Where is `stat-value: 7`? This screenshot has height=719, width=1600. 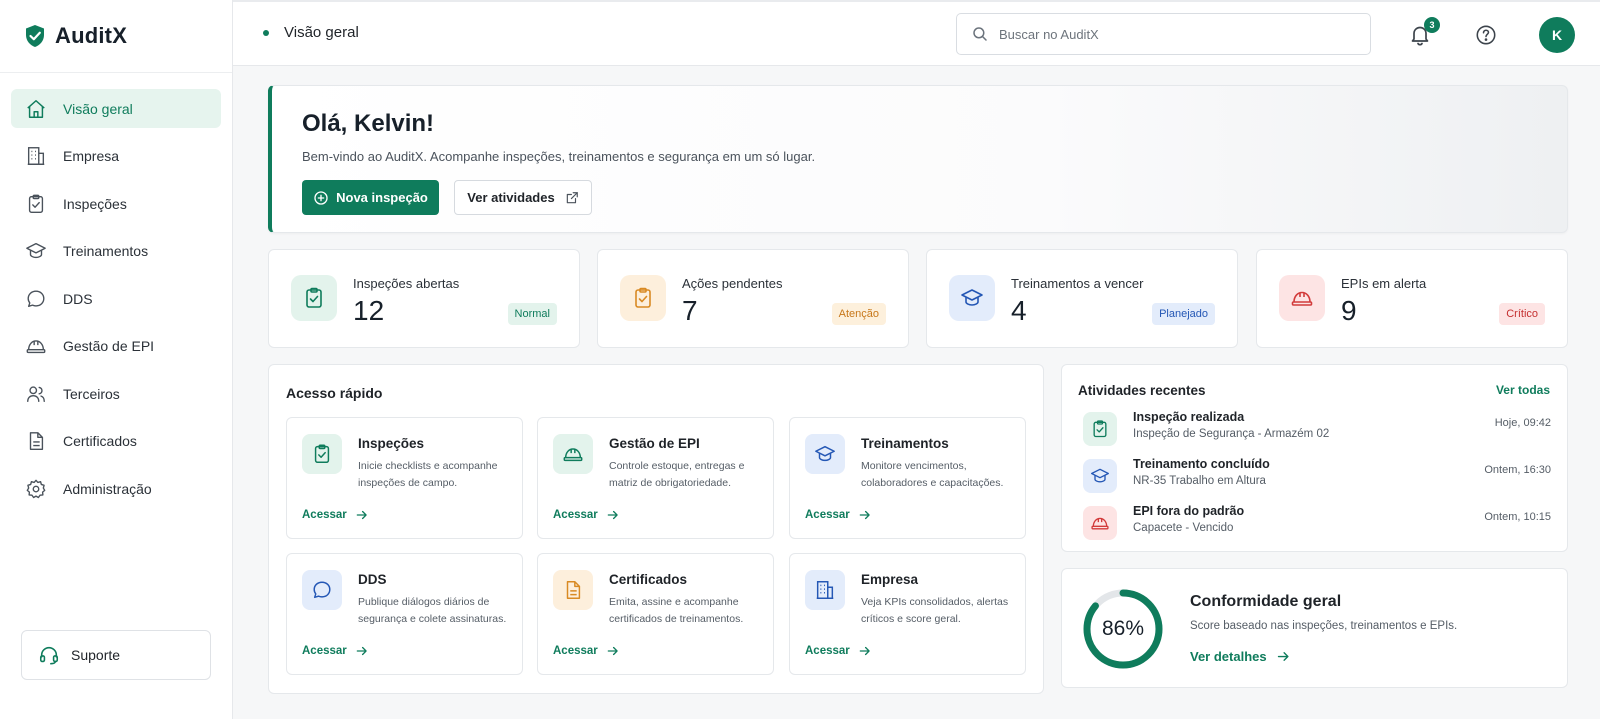 stat-value: 7 is located at coordinates (690, 310).